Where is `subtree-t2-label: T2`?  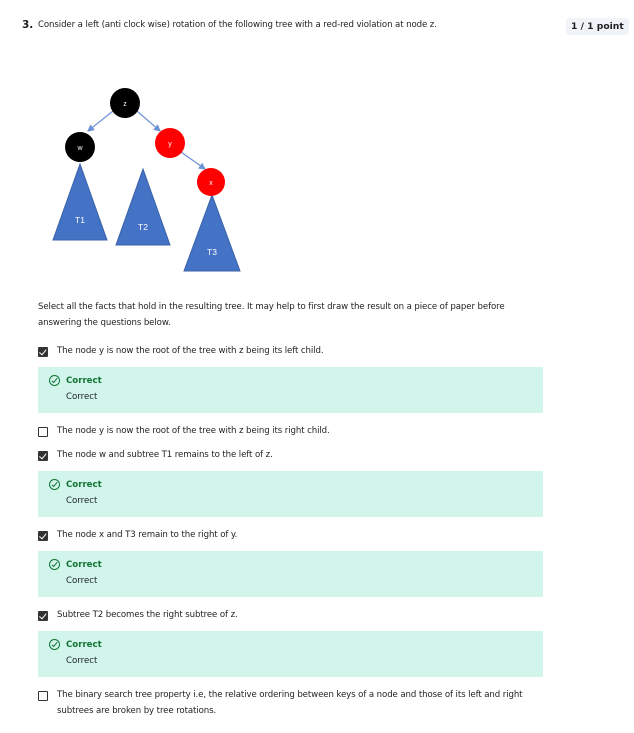 subtree-t2-label: T2 is located at coordinates (143, 227).